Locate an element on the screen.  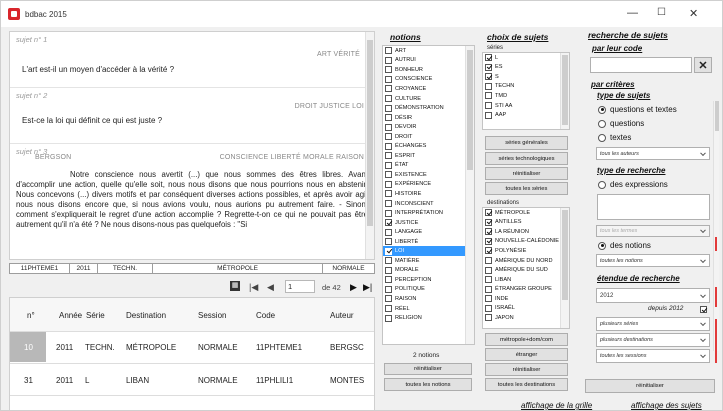
list-item: RELIGION is located at coordinates (428, 318).